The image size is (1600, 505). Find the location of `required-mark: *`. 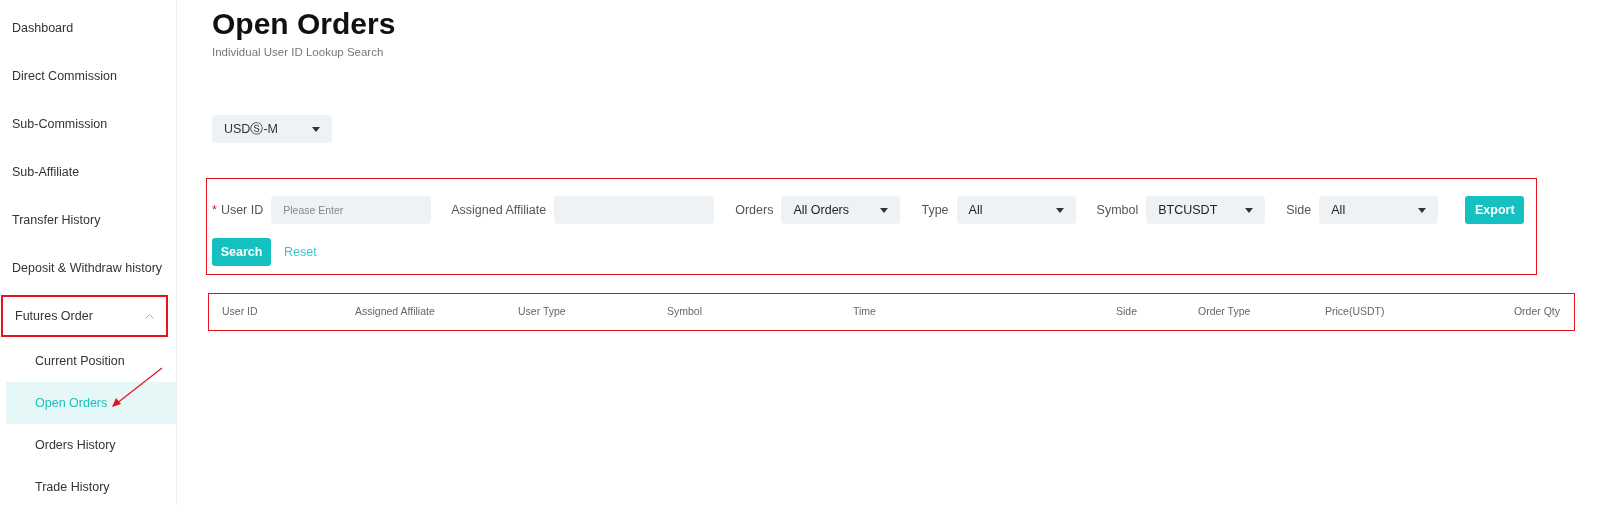

required-mark: * is located at coordinates (214, 210).